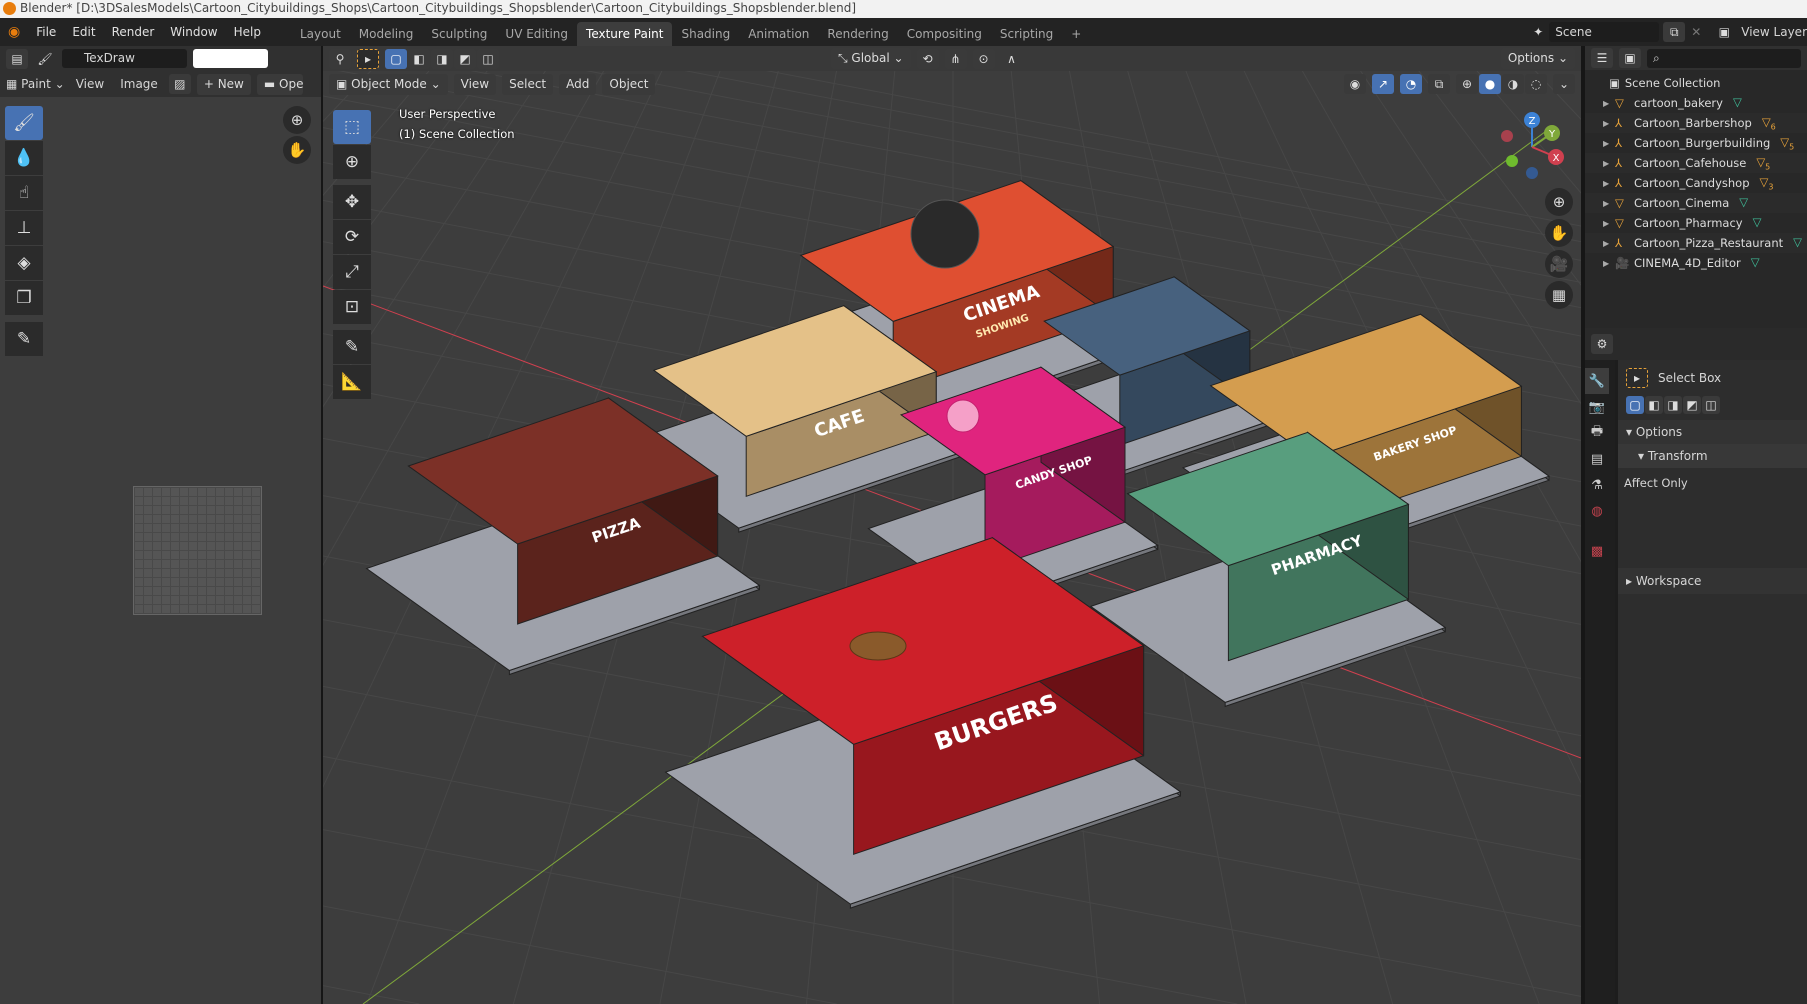  I want to click on move-tool-icon: ✥, so click(352, 202).